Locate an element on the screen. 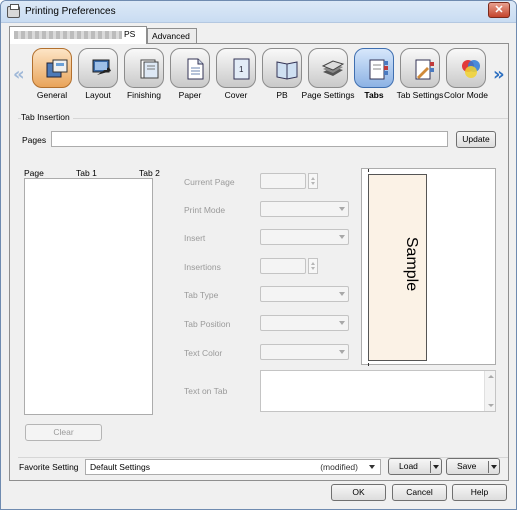 The height and width of the screenshot is (510, 517). print-mode-label: Print Mode is located at coordinates (205, 210).